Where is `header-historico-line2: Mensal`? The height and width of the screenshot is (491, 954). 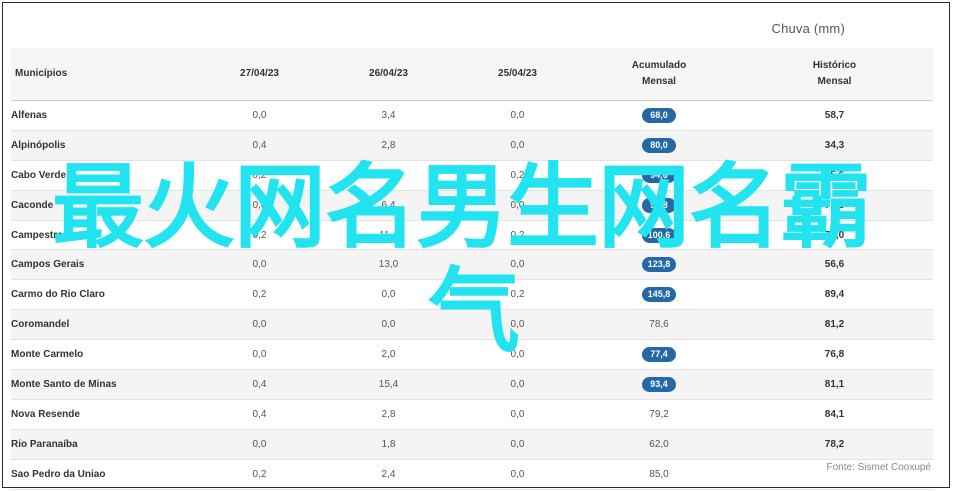 header-historico-line2: Mensal is located at coordinates (834, 81).